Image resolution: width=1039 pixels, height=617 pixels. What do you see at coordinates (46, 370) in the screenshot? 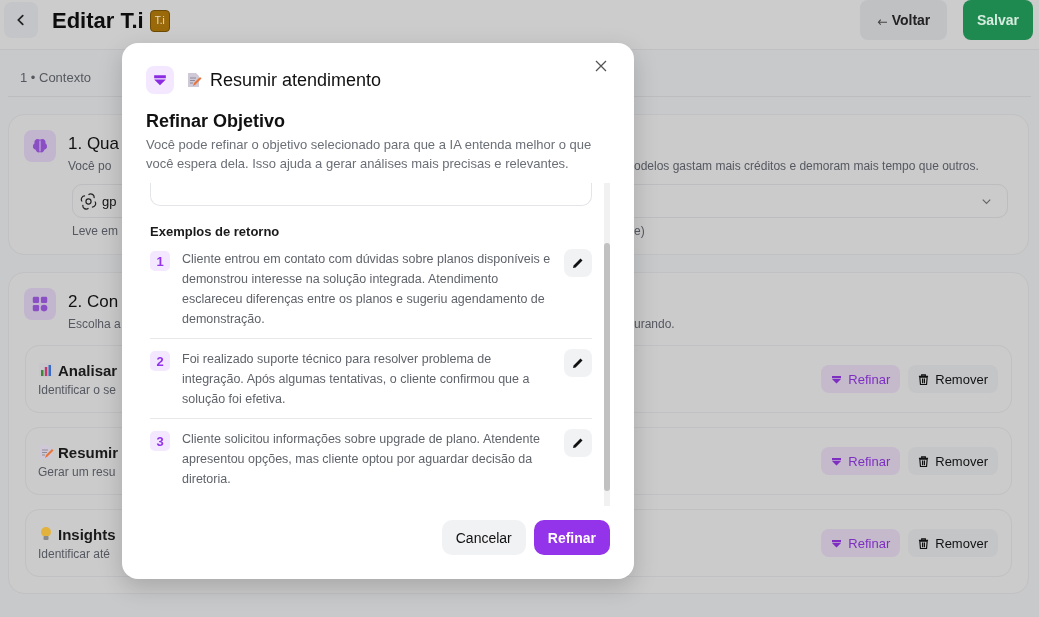
I see `bar-chart-icon` at bounding box center [46, 370].